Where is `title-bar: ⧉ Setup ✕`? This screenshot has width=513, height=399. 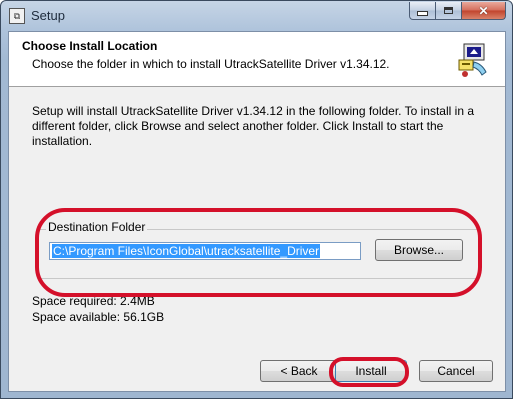
title-bar: ⧉ Setup ✕ is located at coordinates (256, 16).